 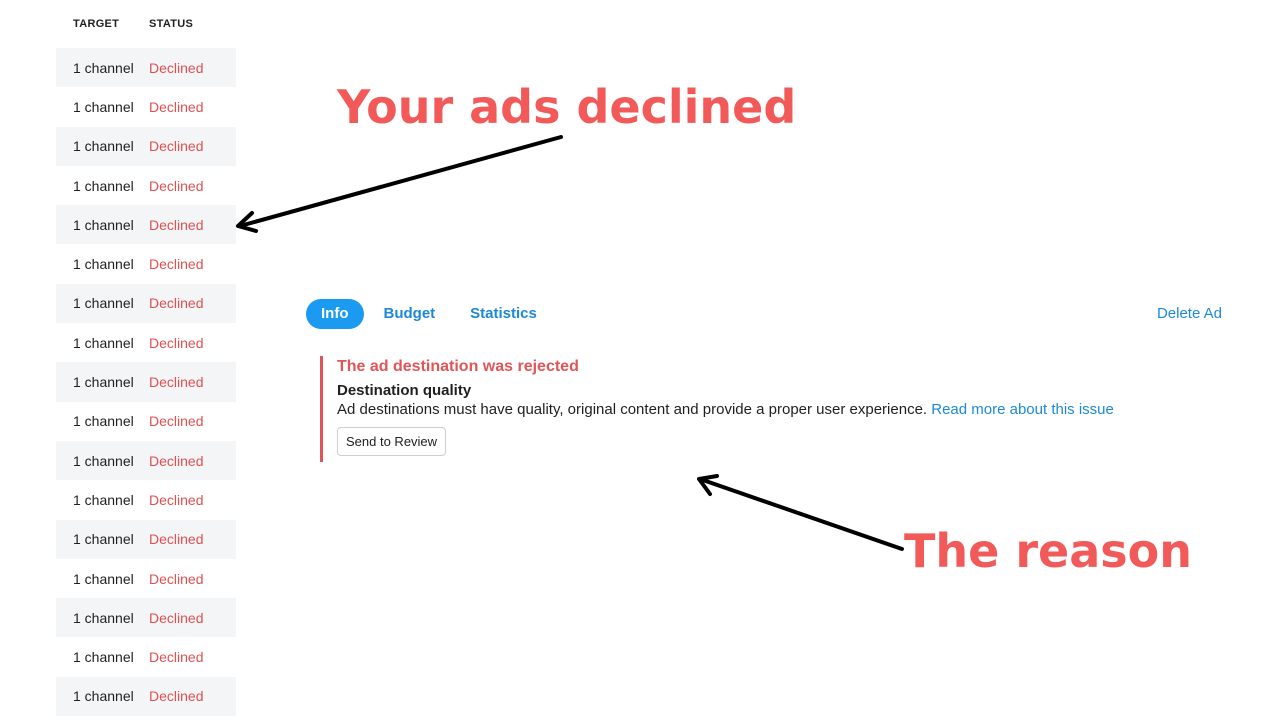 What do you see at coordinates (800, 512) in the screenshot?
I see `arrow-to-rejection-notice` at bounding box center [800, 512].